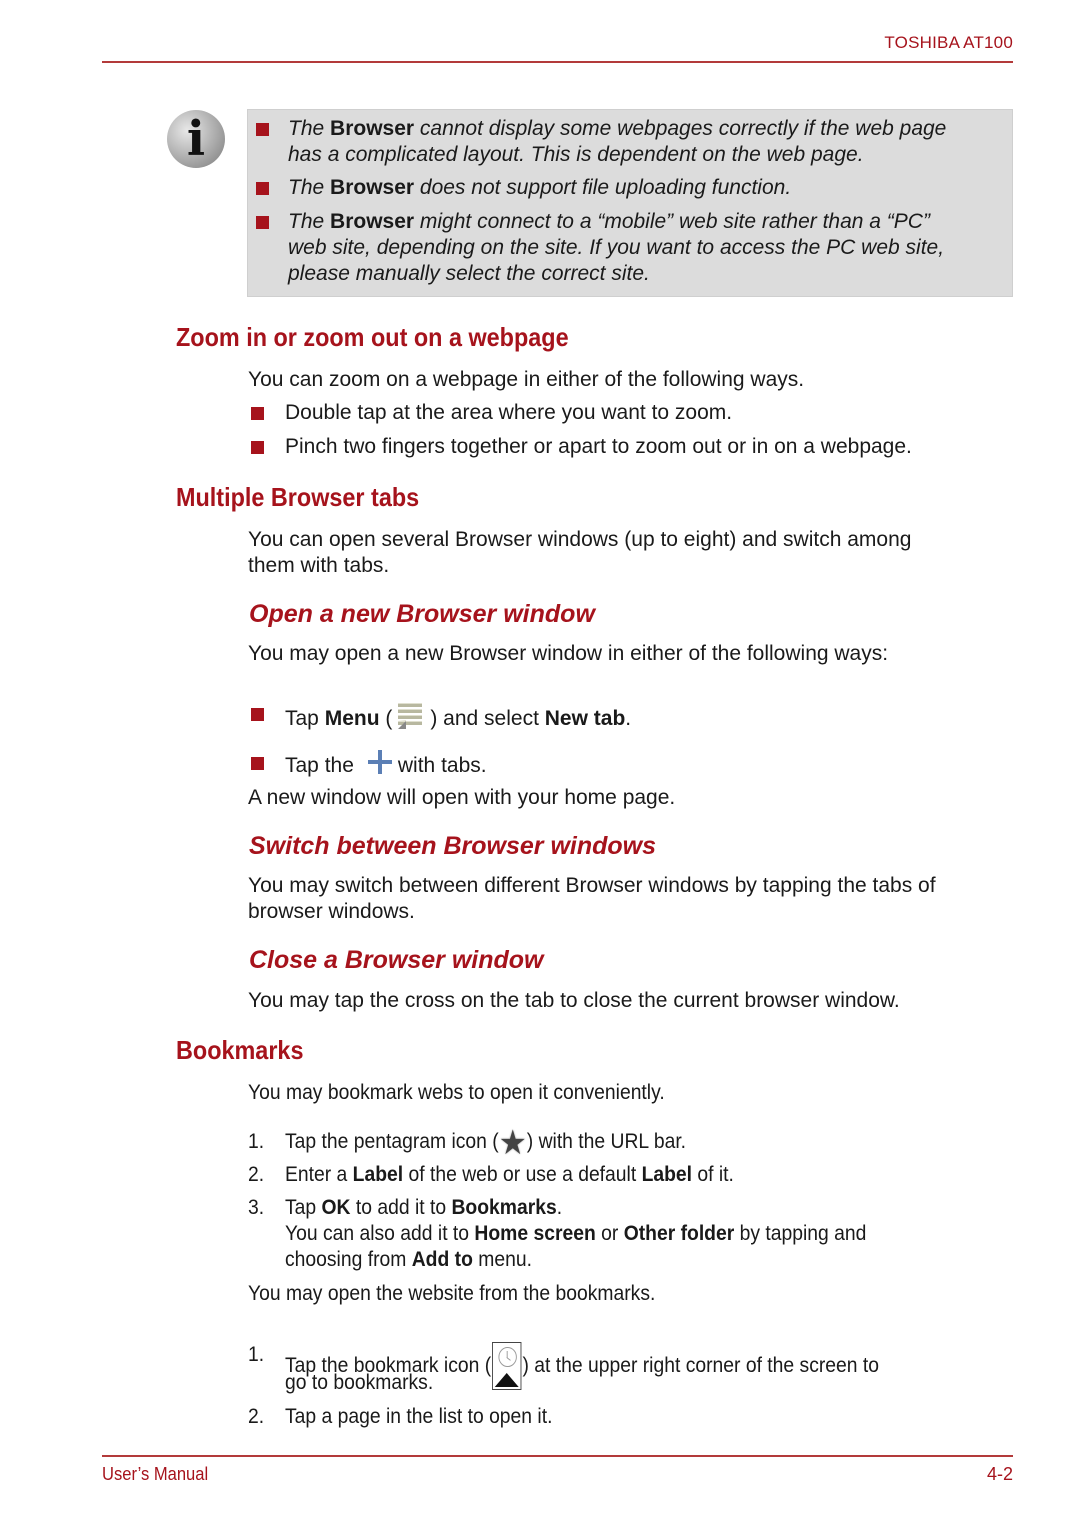 The width and height of the screenshot is (1080, 1529). Describe the element at coordinates (196, 139) in the screenshot. I see `info-icon: i` at that location.